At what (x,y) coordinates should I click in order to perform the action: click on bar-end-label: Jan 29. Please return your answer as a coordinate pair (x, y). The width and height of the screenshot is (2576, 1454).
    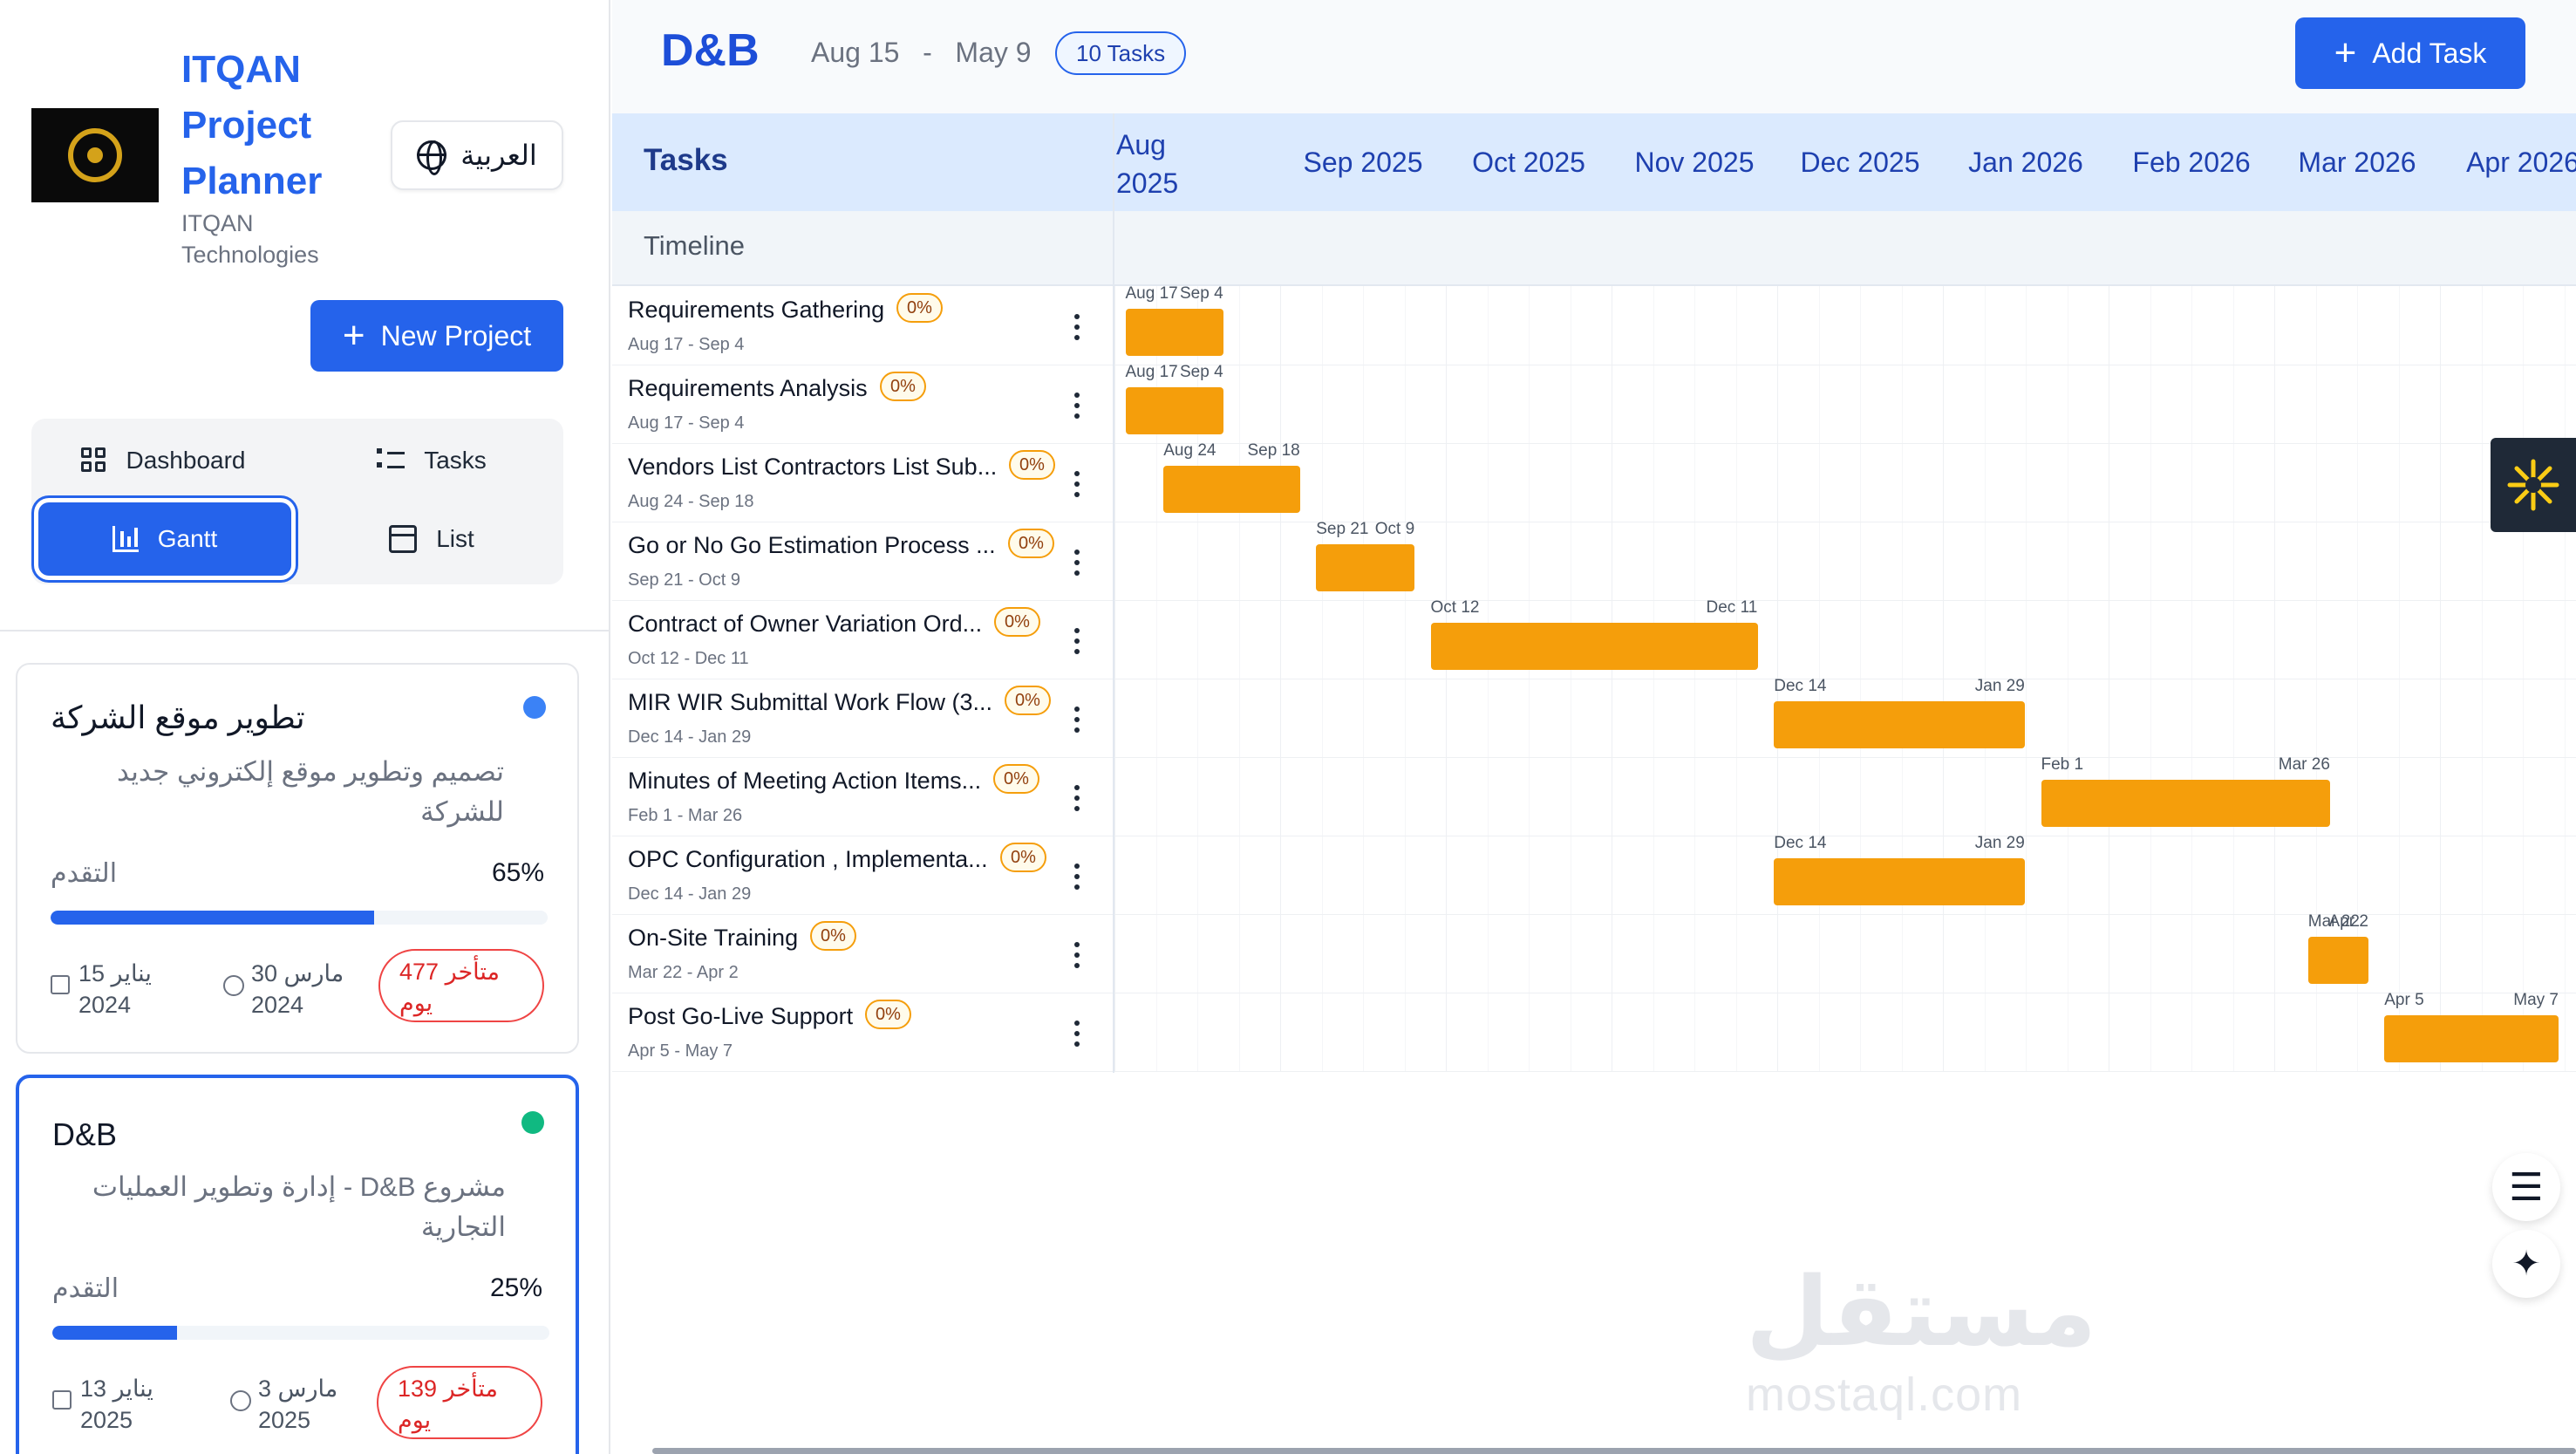
    Looking at the image, I should click on (2000, 843).